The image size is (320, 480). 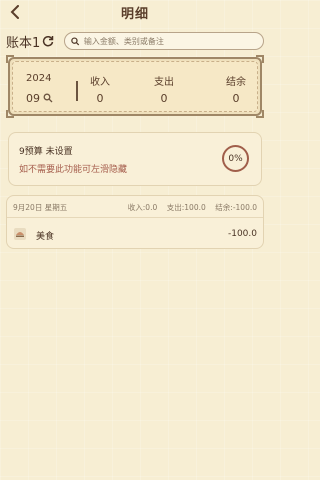 What do you see at coordinates (135, 159) in the screenshot?
I see `budget-card: 9预算 未设置 如不需要此功能可左滑隐藏 0%` at bounding box center [135, 159].